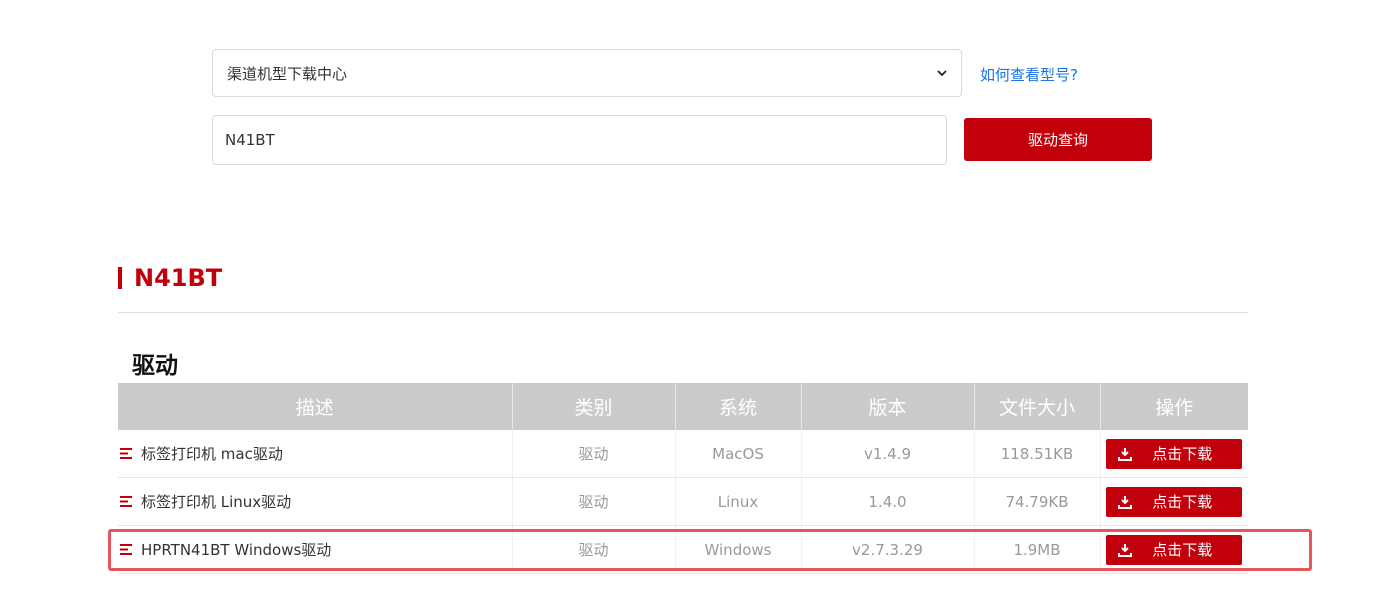  What do you see at coordinates (216, 502) in the screenshot?
I see `row-description: 标签打印机 Linux驱动` at bounding box center [216, 502].